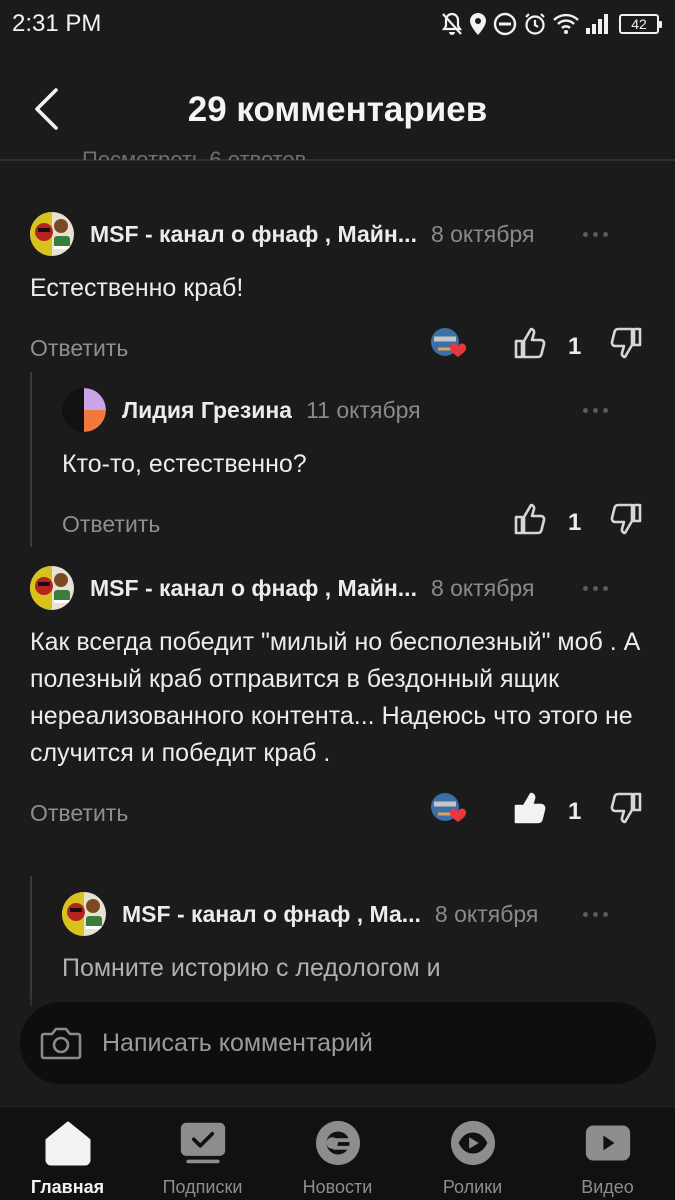  Describe the element at coordinates (68, 1143) in the screenshot. I see `home-icon` at that location.